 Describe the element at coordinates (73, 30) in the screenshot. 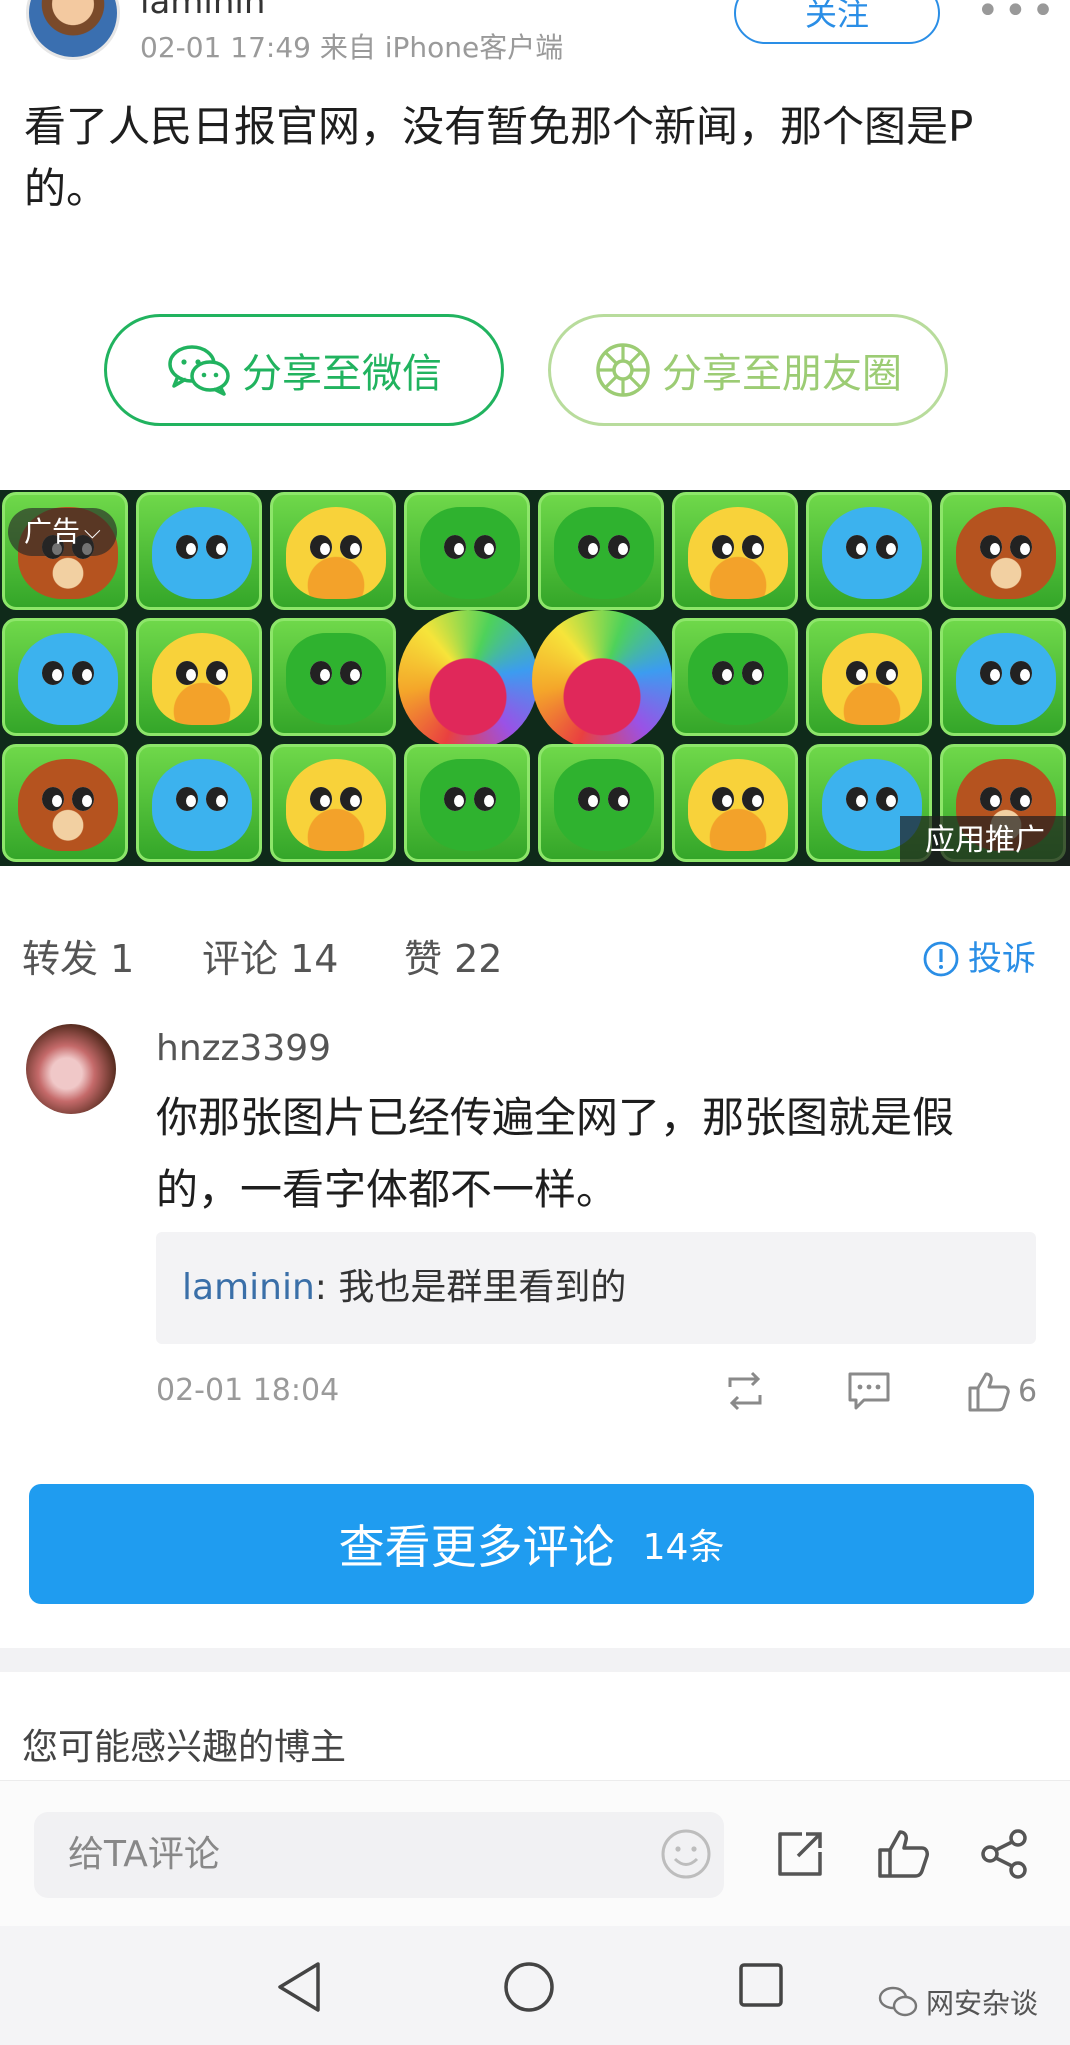

I see `author-avatar` at that location.